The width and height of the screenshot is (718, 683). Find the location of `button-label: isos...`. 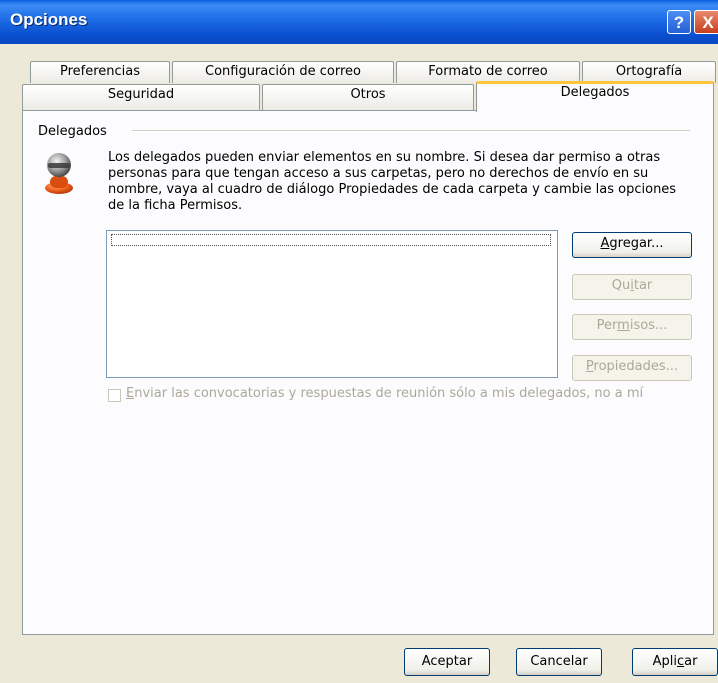

button-label: isos... is located at coordinates (648, 325).